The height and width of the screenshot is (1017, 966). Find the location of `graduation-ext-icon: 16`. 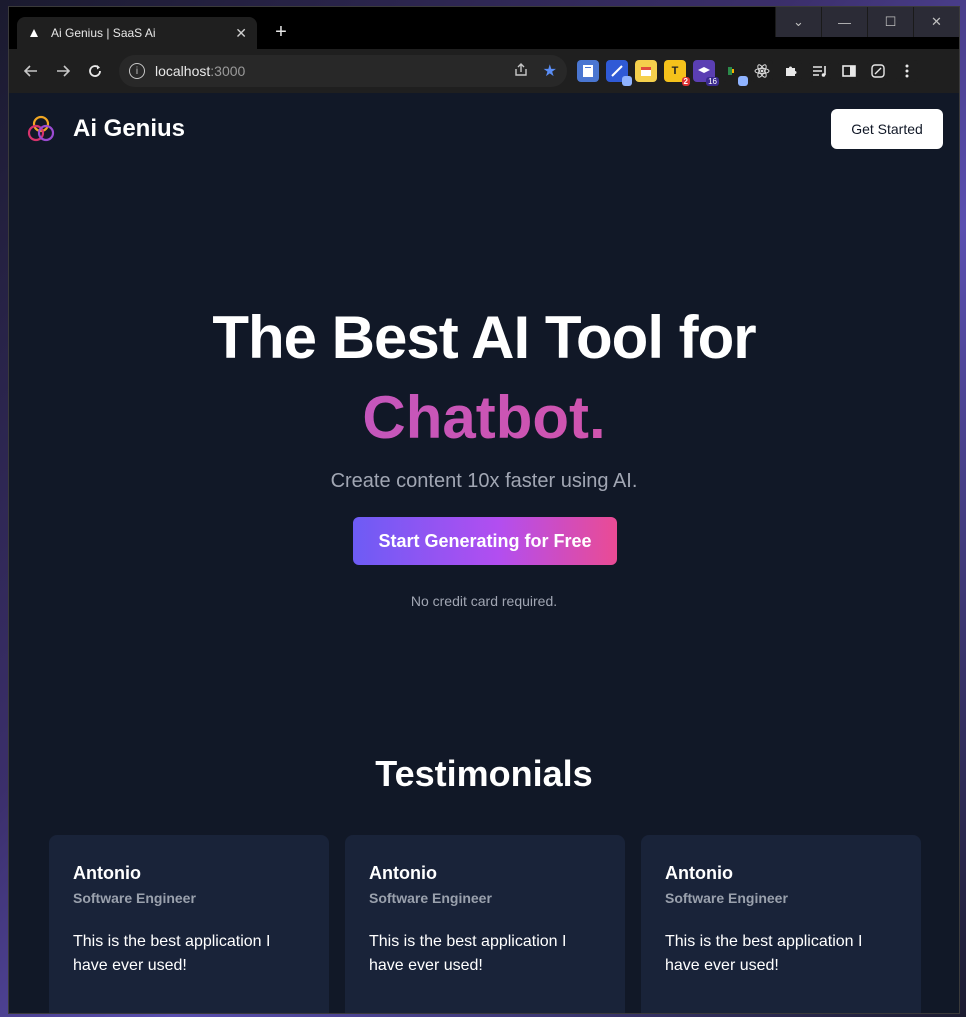

graduation-ext-icon: 16 is located at coordinates (706, 73).